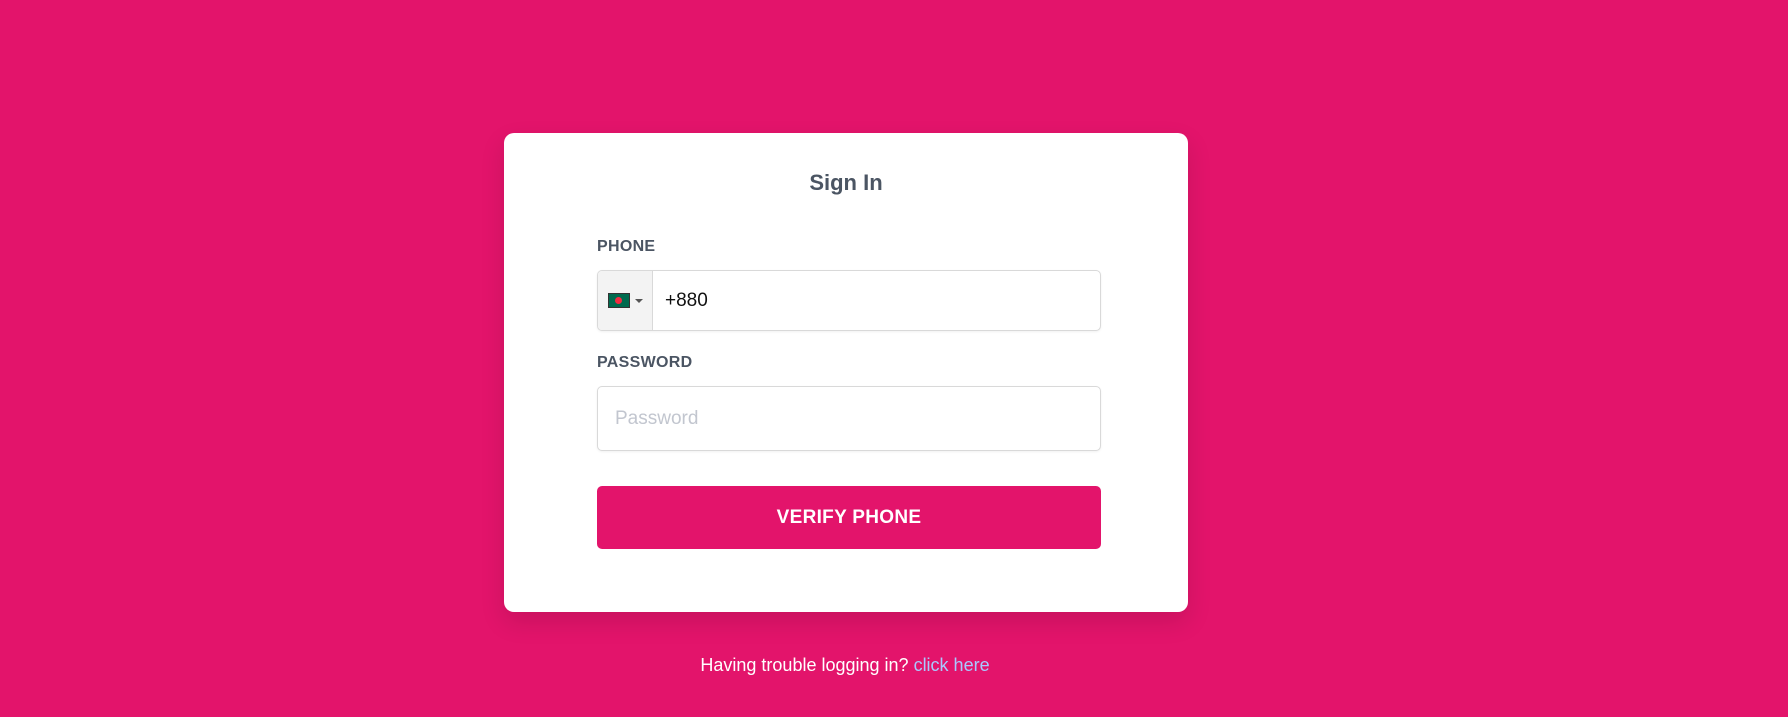 The height and width of the screenshot is (717, 1788). I want to click on phone-field, so click(849, 300).